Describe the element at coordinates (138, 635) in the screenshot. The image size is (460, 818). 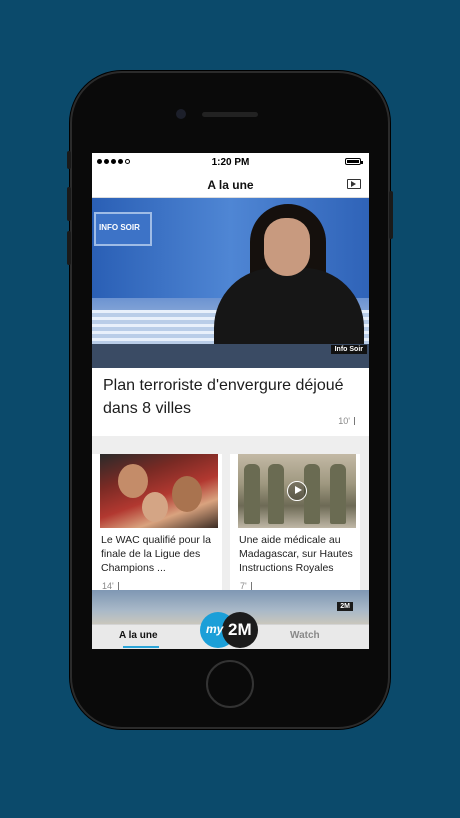
I see `tab-a-la-une: A la une` at that location.